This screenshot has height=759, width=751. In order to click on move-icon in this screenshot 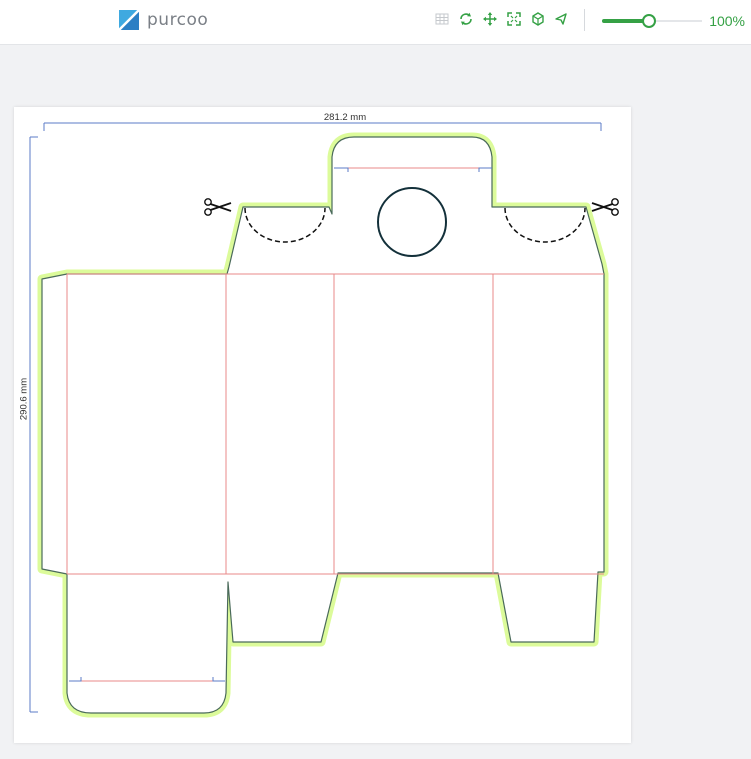, I will do `click(490, 19)`.